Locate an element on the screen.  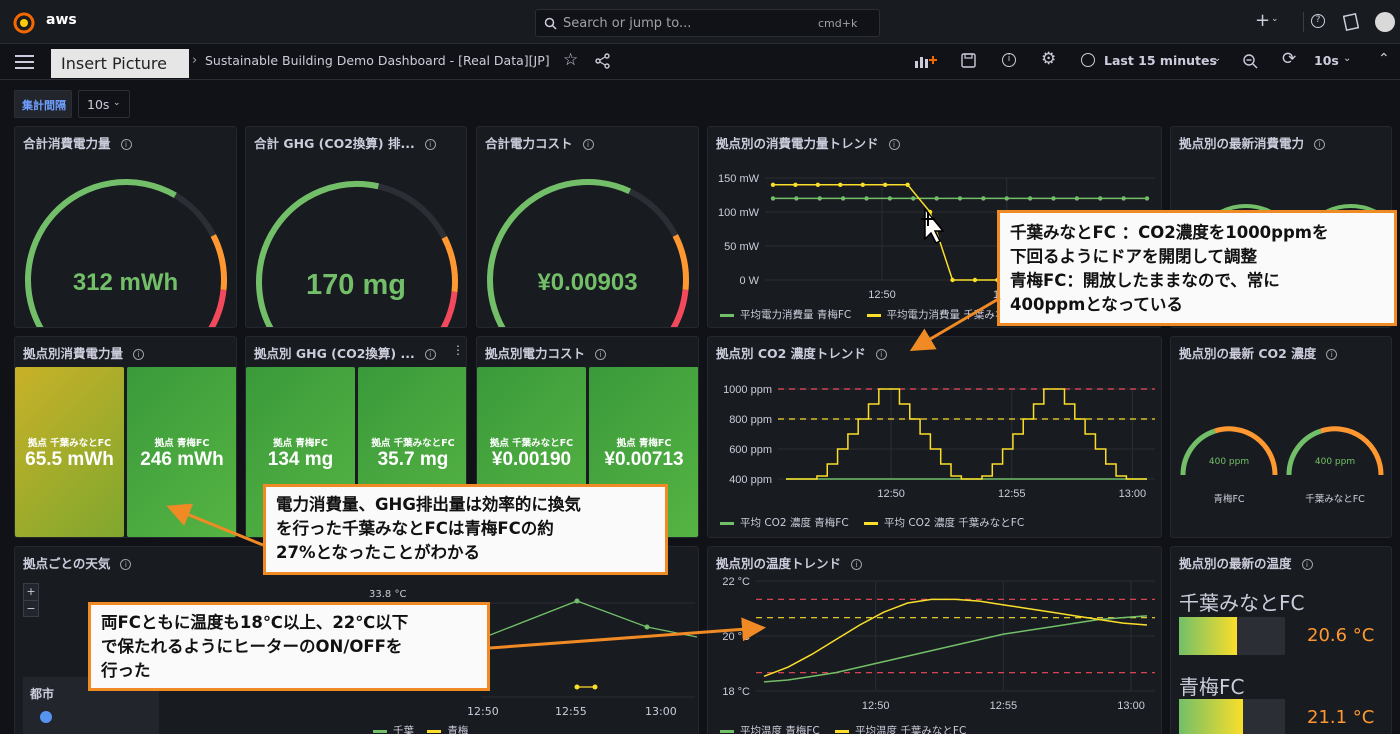
add-button: + is located at coordinates (1262, 20).